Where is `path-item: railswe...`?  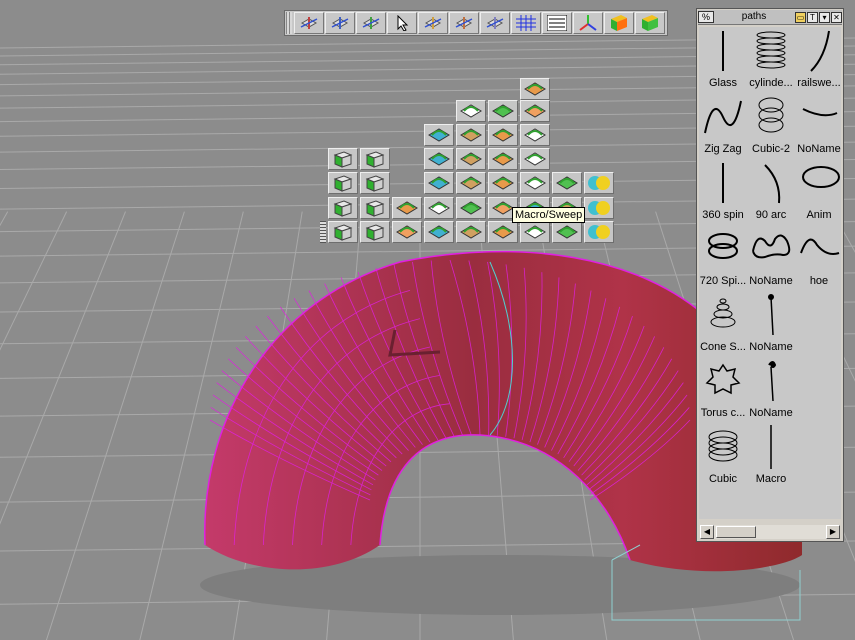 path-item: railswe... is located at coordinates (819, 60).